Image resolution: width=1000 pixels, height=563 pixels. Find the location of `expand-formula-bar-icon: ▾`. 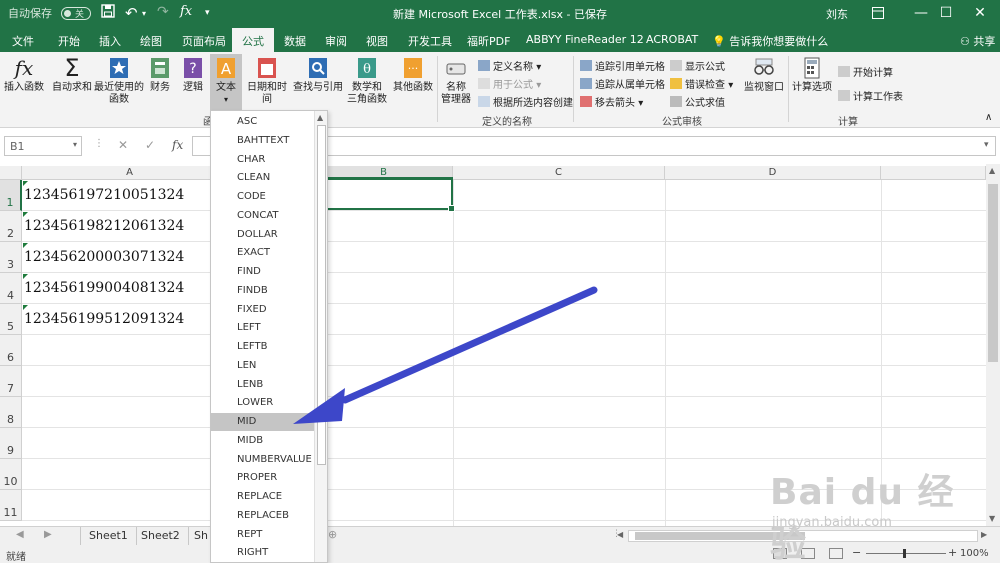

expand-formula-bar-icon: ▾ is located at coordinates (986, 145).